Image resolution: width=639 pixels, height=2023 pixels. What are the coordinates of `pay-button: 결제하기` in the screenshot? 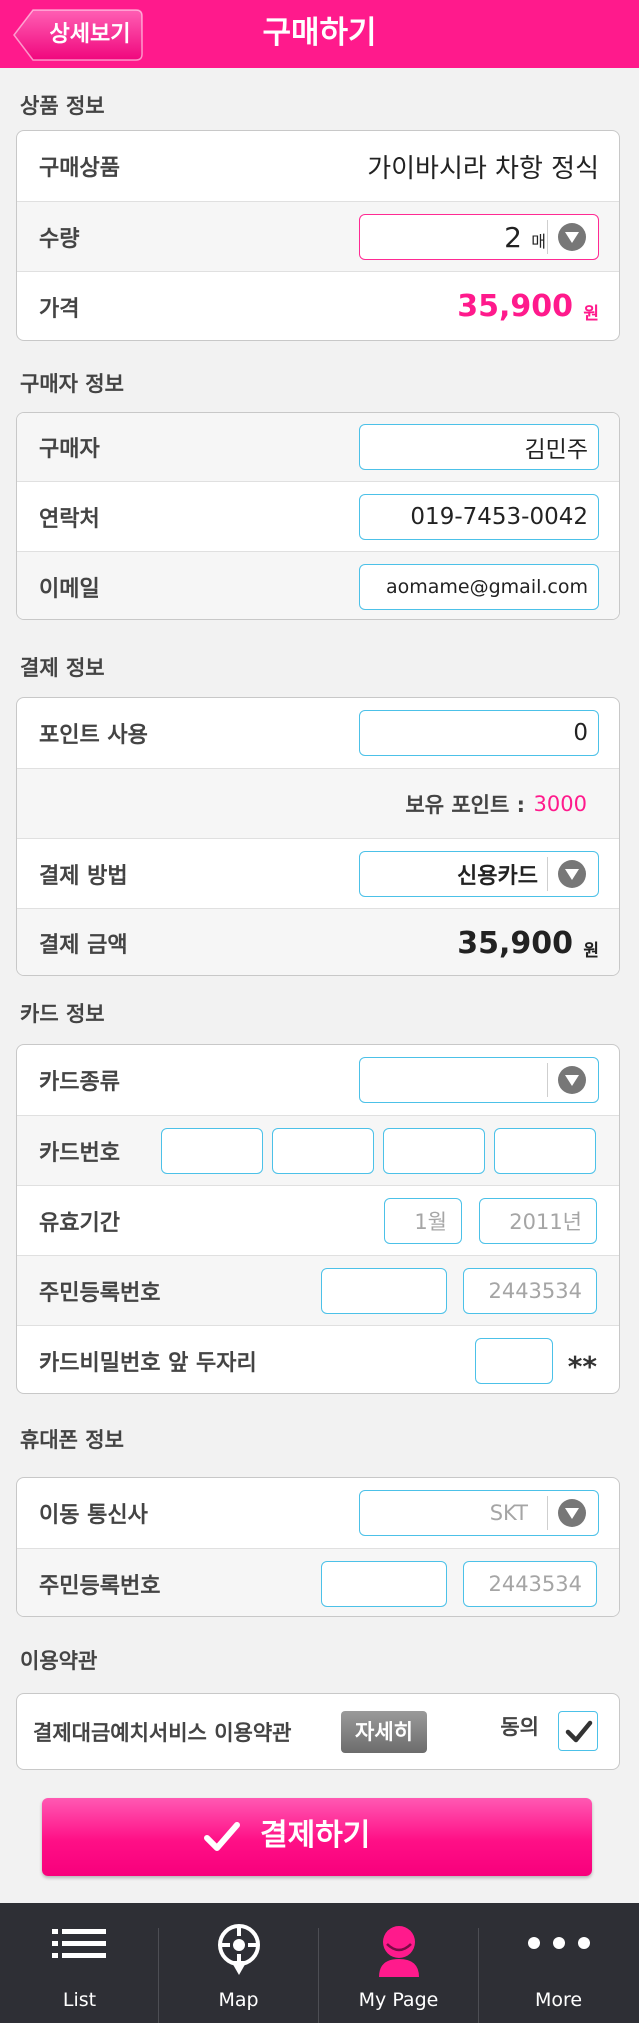 It's located at (317, 1837).